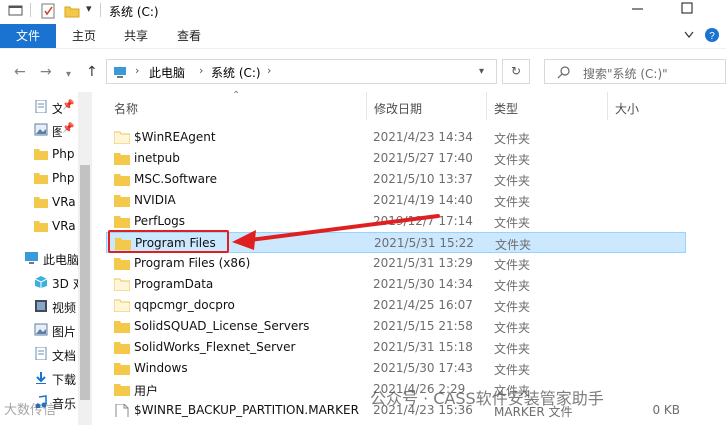  I want to click on customize-quick-access-icon: ▾, so click(89, 8).